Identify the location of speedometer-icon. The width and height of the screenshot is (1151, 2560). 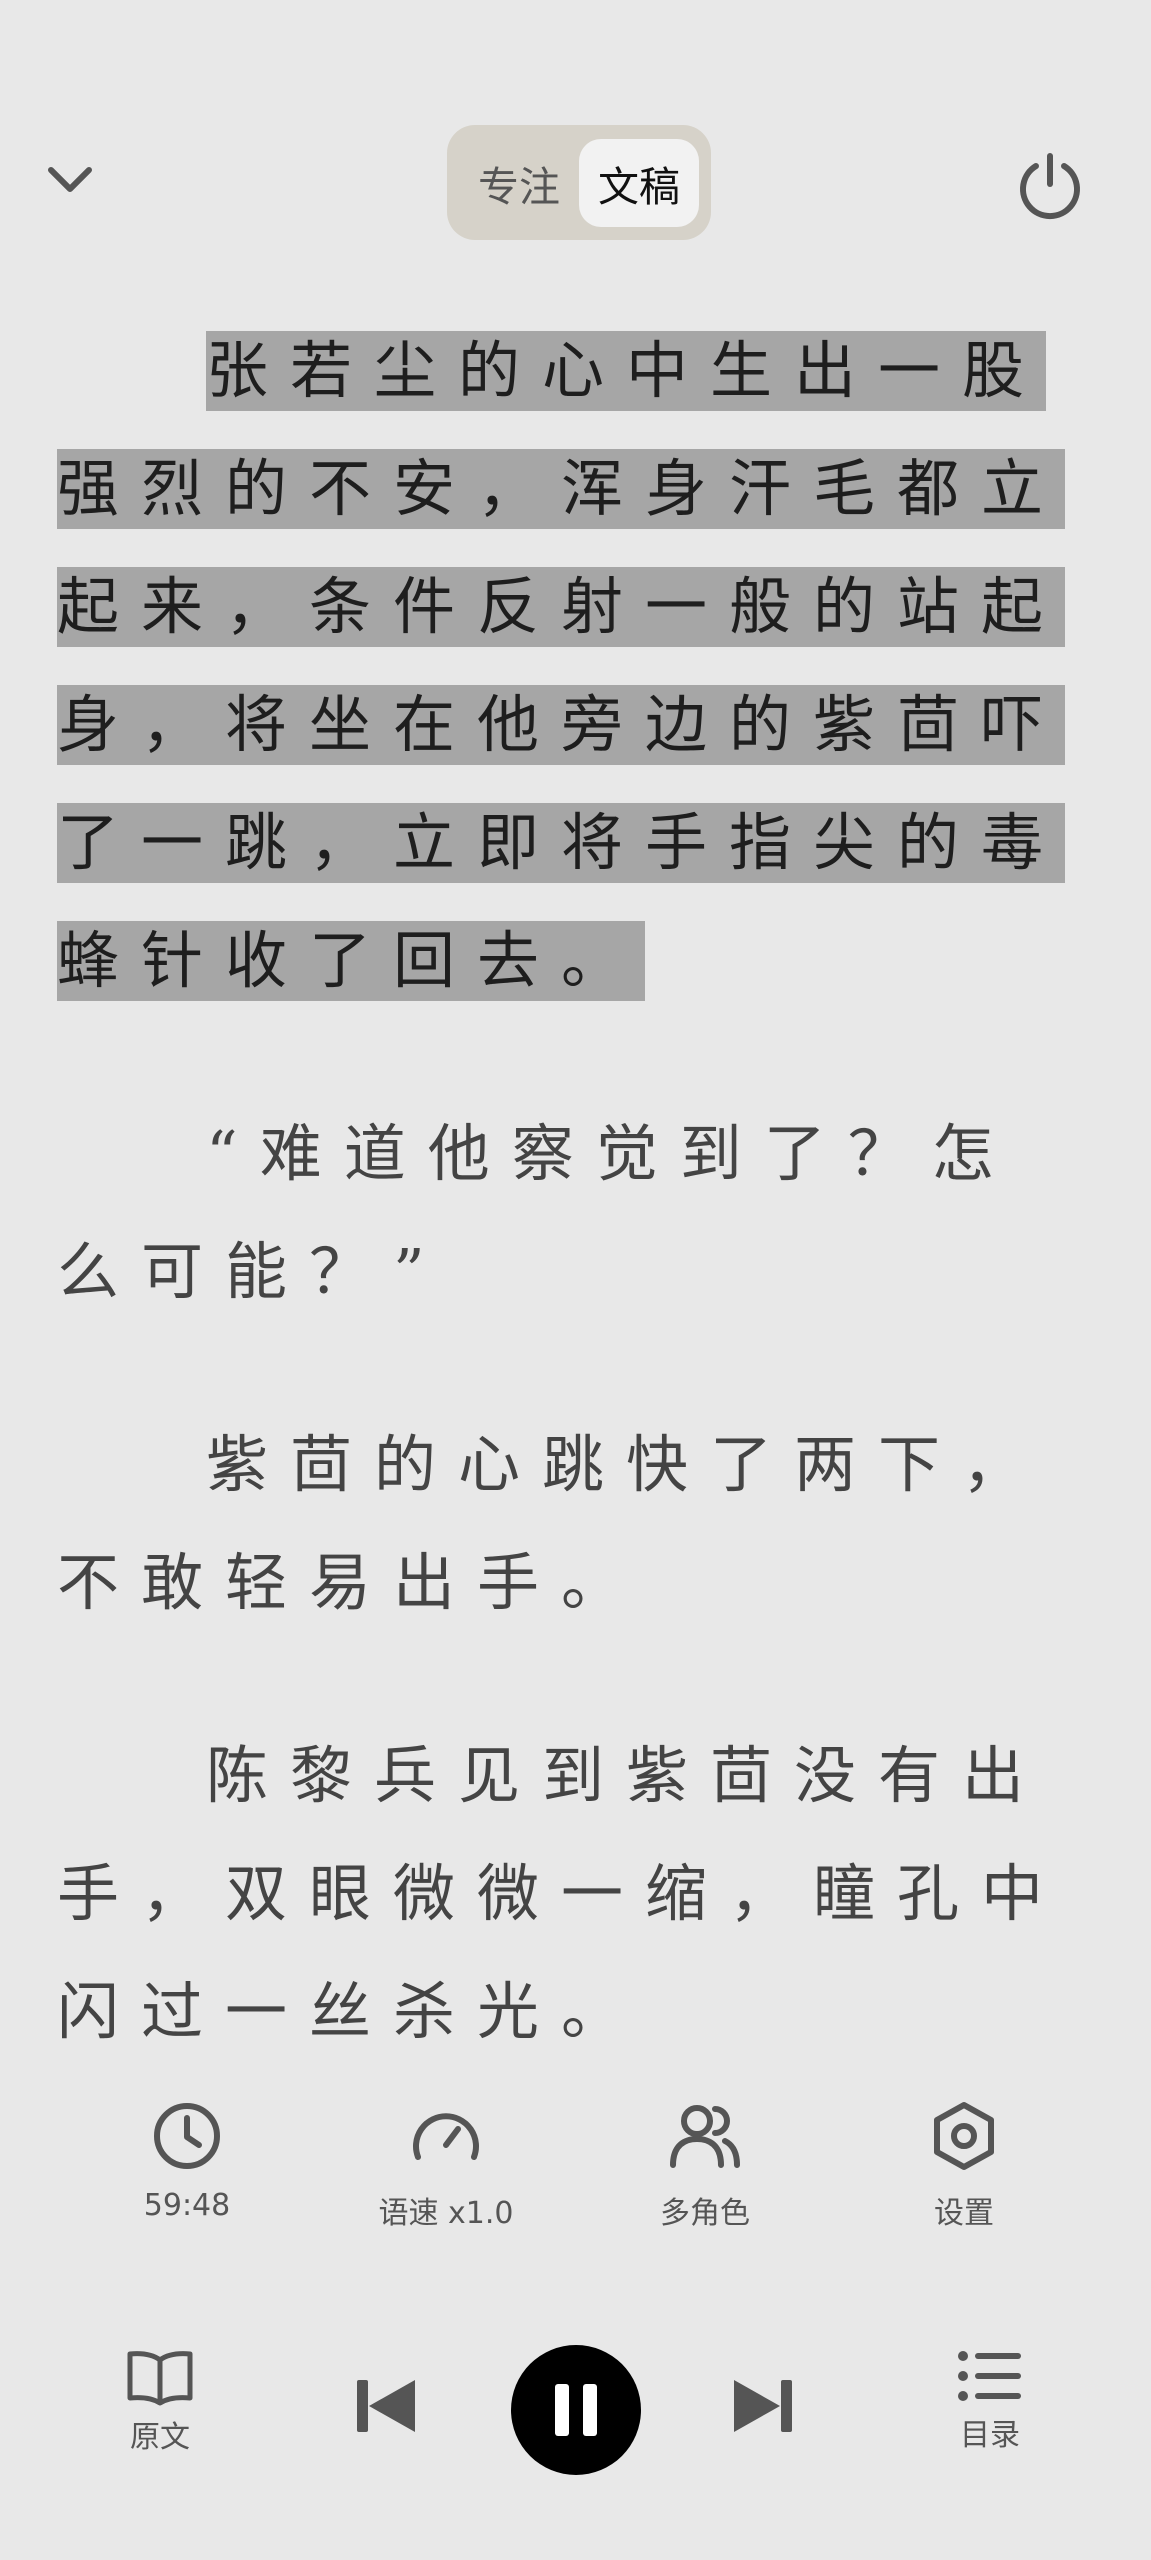
(446, 2136).